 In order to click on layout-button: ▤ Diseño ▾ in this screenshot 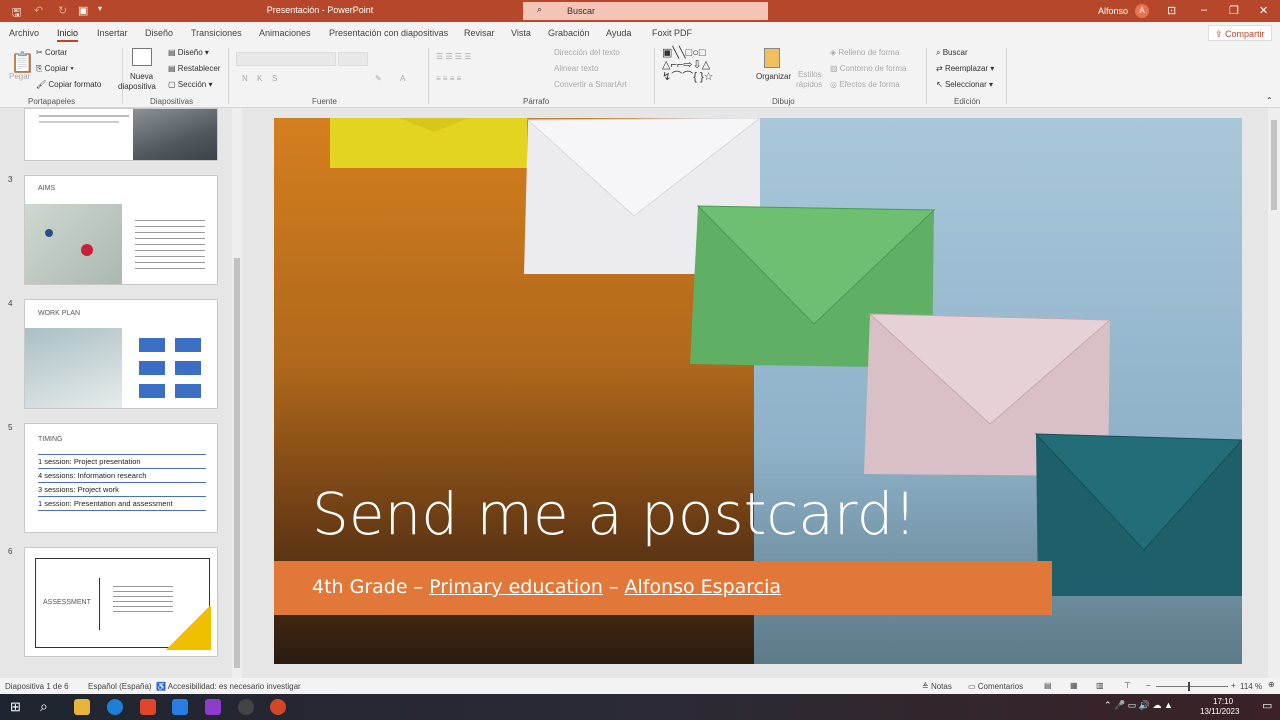, I will do `click(188, 52)`.